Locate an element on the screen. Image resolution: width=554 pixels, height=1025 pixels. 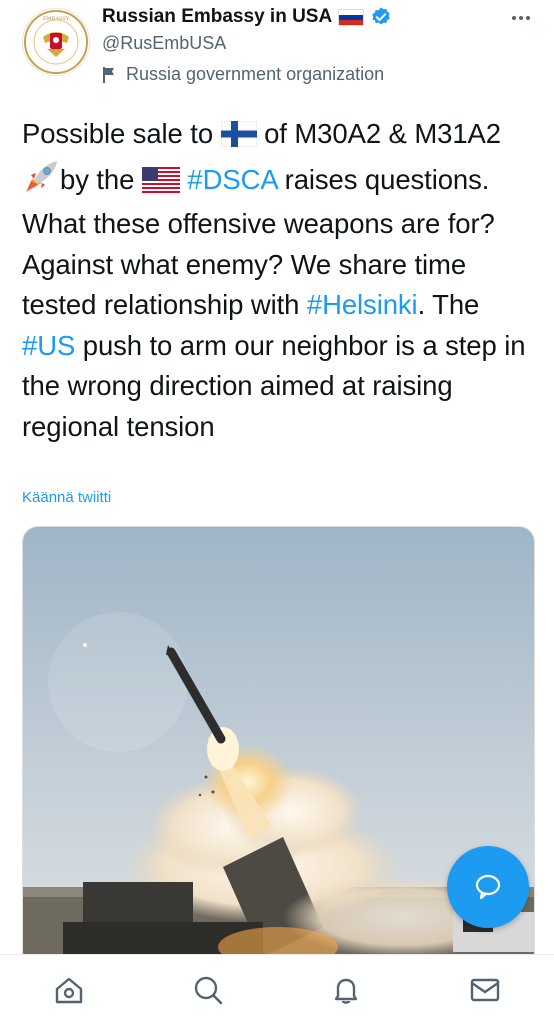
tweet-text-segment: by the is located at coordinates (101, 179).